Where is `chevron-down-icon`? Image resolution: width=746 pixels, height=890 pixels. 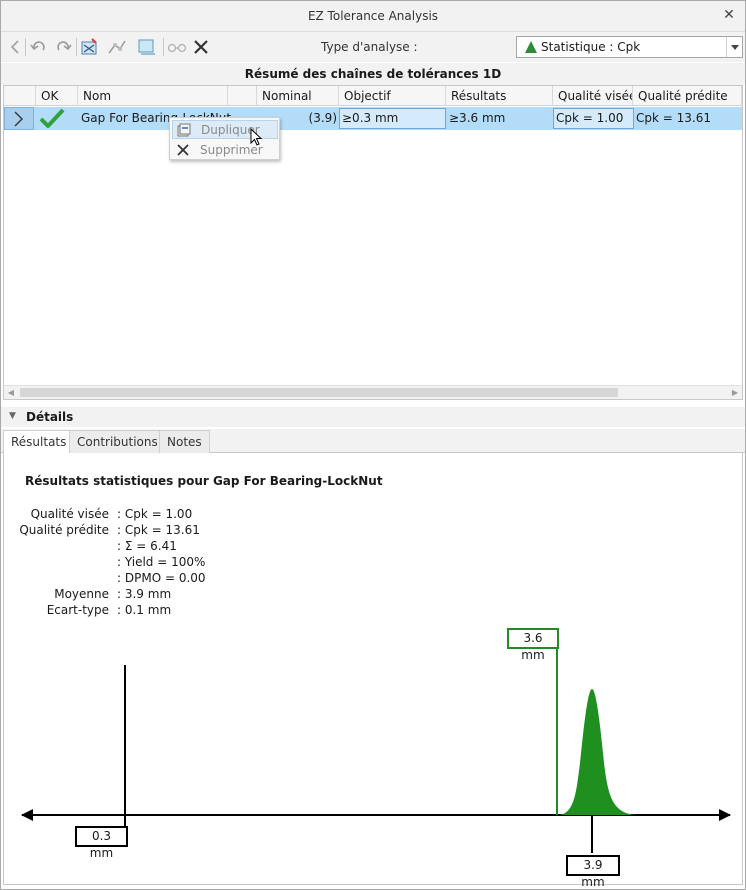
chevron-down-icon is located at coordinates (734, 47).